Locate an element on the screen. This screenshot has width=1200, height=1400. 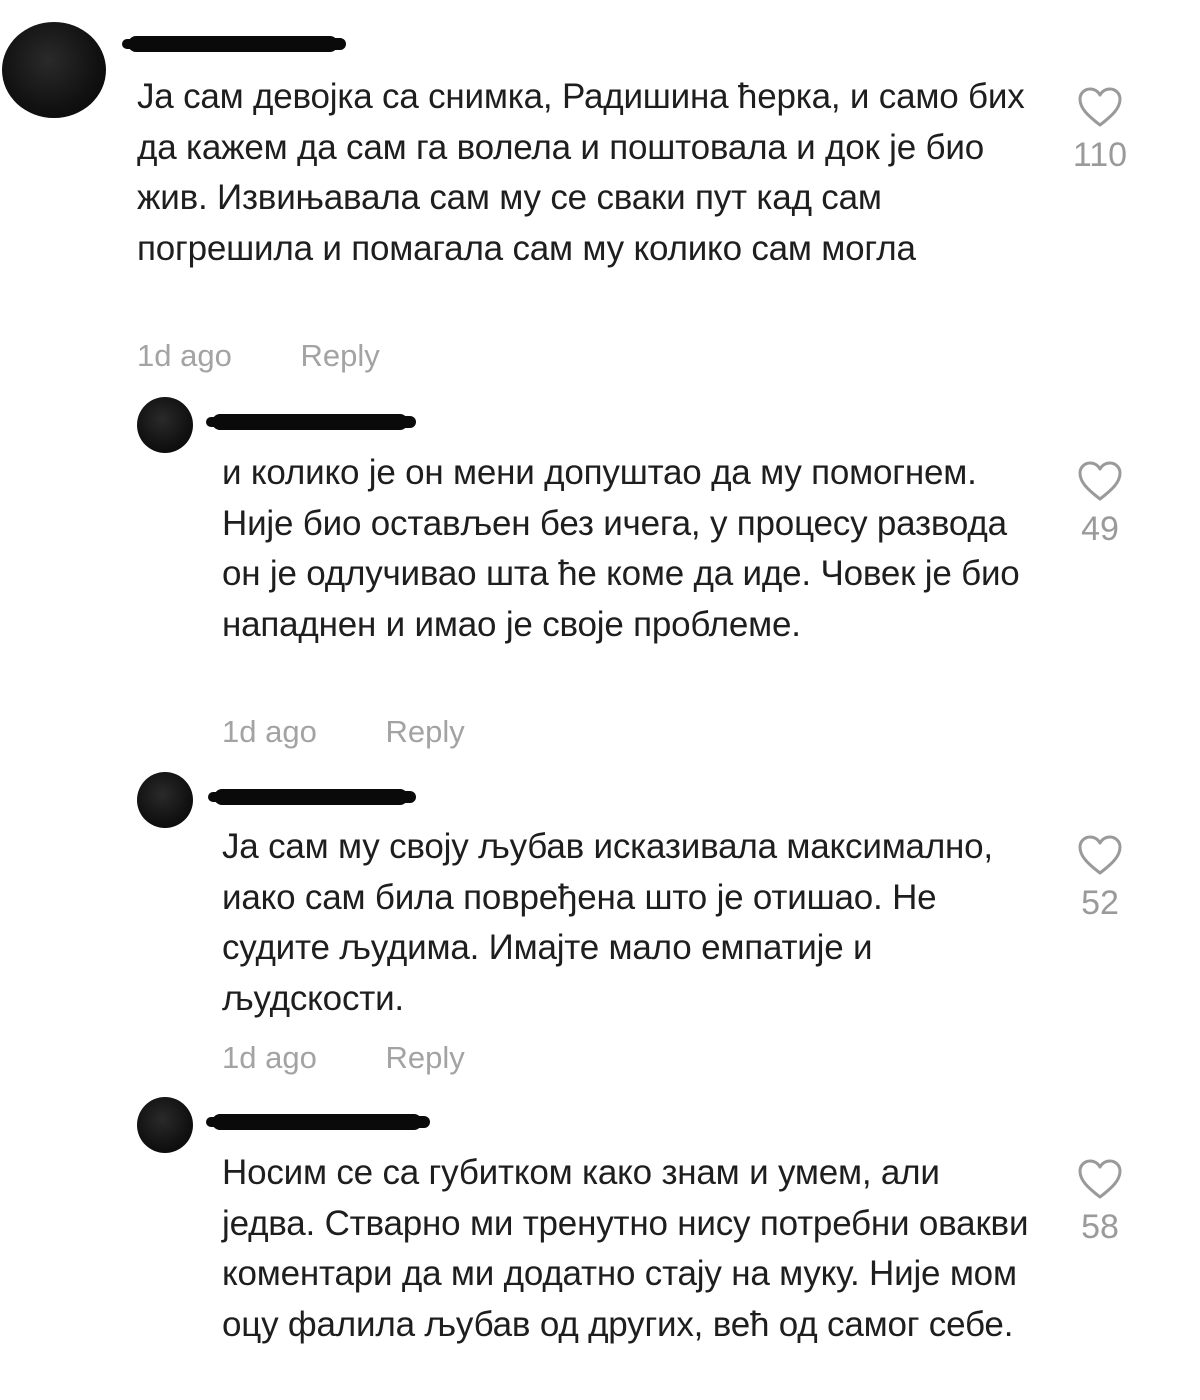
like-button: 52 is located at coordinates (1100, 878).